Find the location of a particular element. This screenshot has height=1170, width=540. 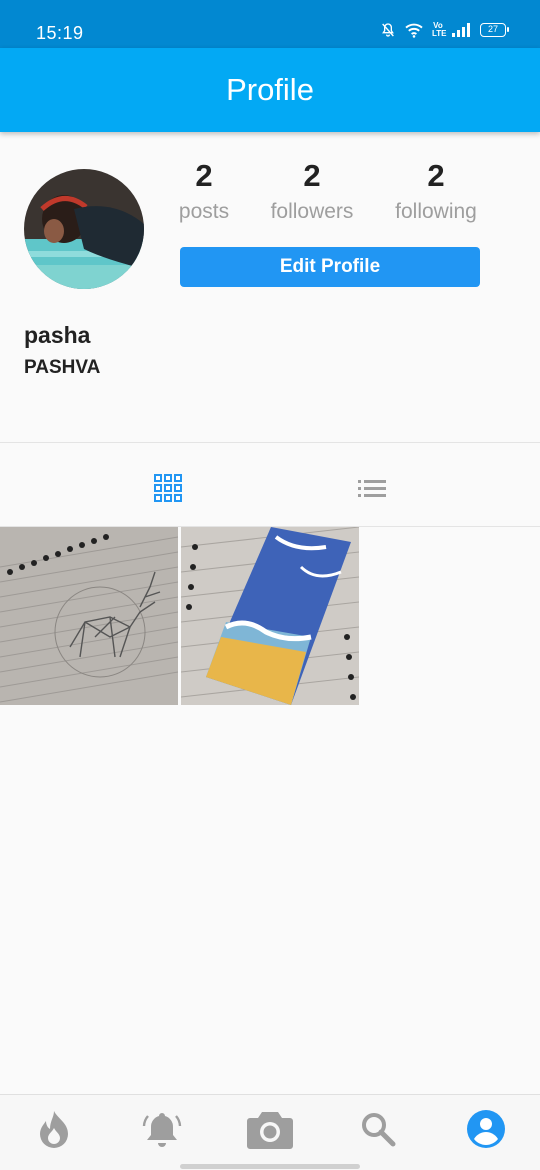

signal-icon is located at coordinates (462, 30).